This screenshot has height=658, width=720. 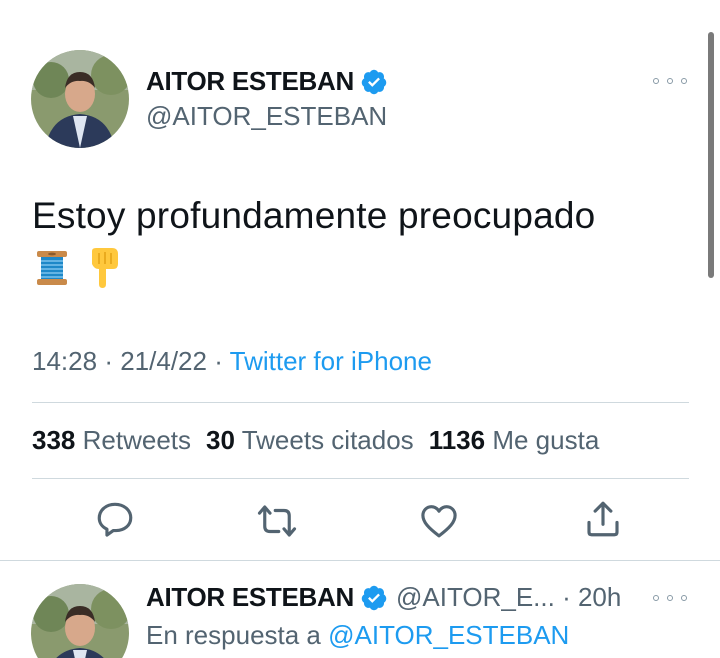 What do you see at coordinates (54, 440) in the screenshot?
I see `retweets-count: 338` at bounding box center [54, 440].